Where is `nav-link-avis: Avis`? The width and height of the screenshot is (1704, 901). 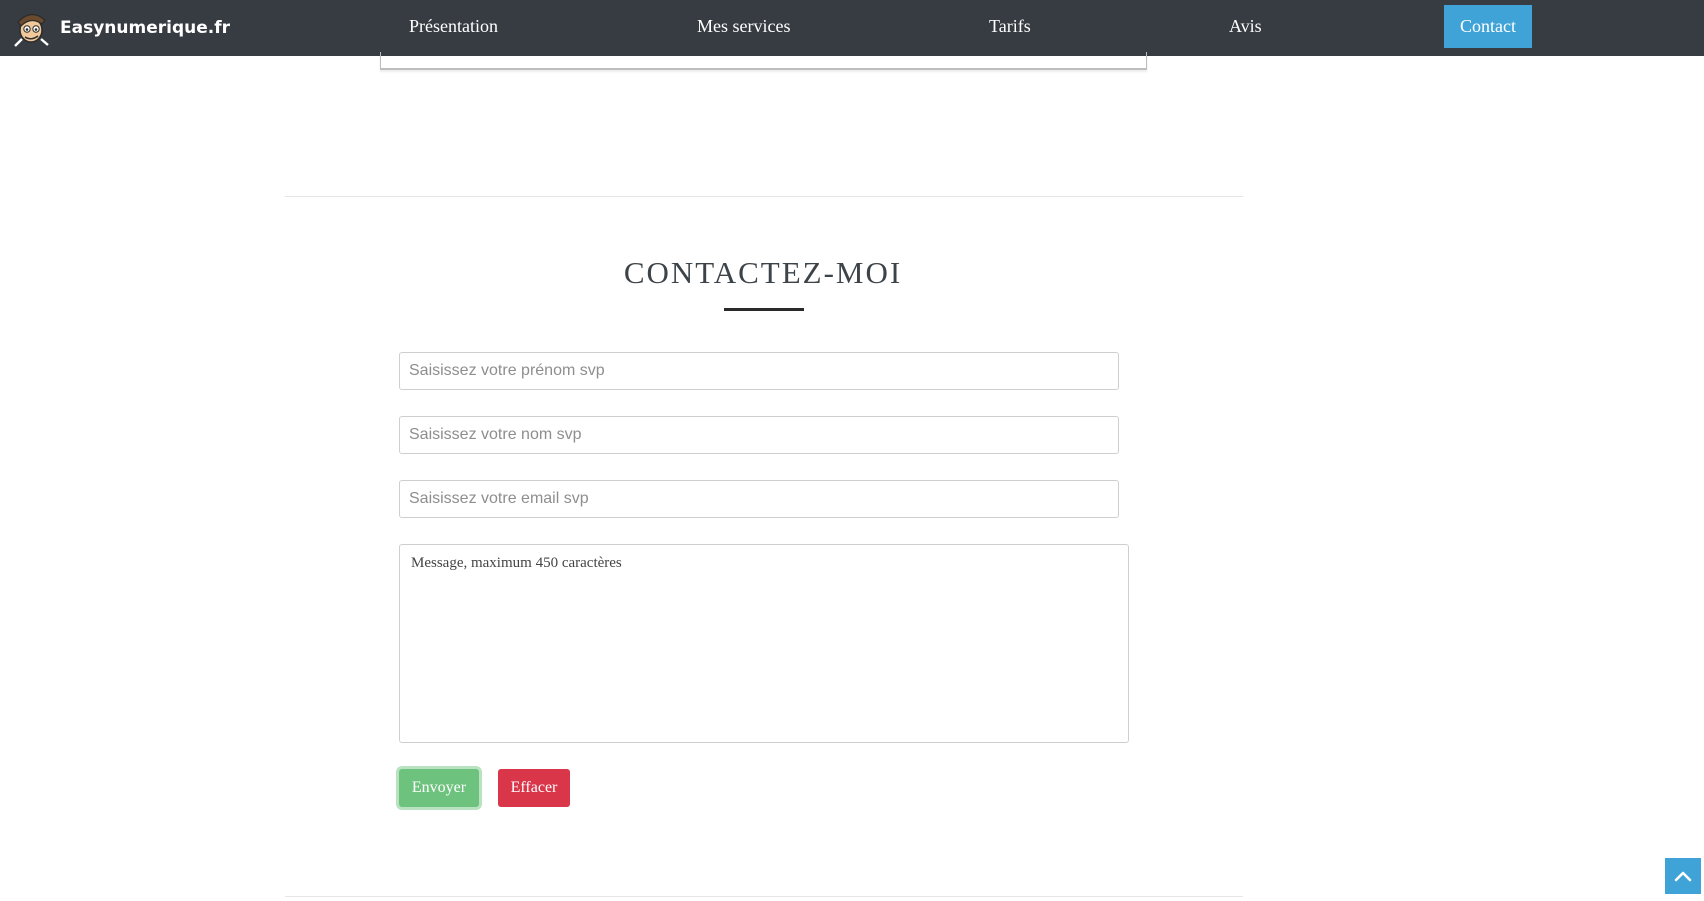 nav-link-avis: Avis is located at coordinates (1245, 28).